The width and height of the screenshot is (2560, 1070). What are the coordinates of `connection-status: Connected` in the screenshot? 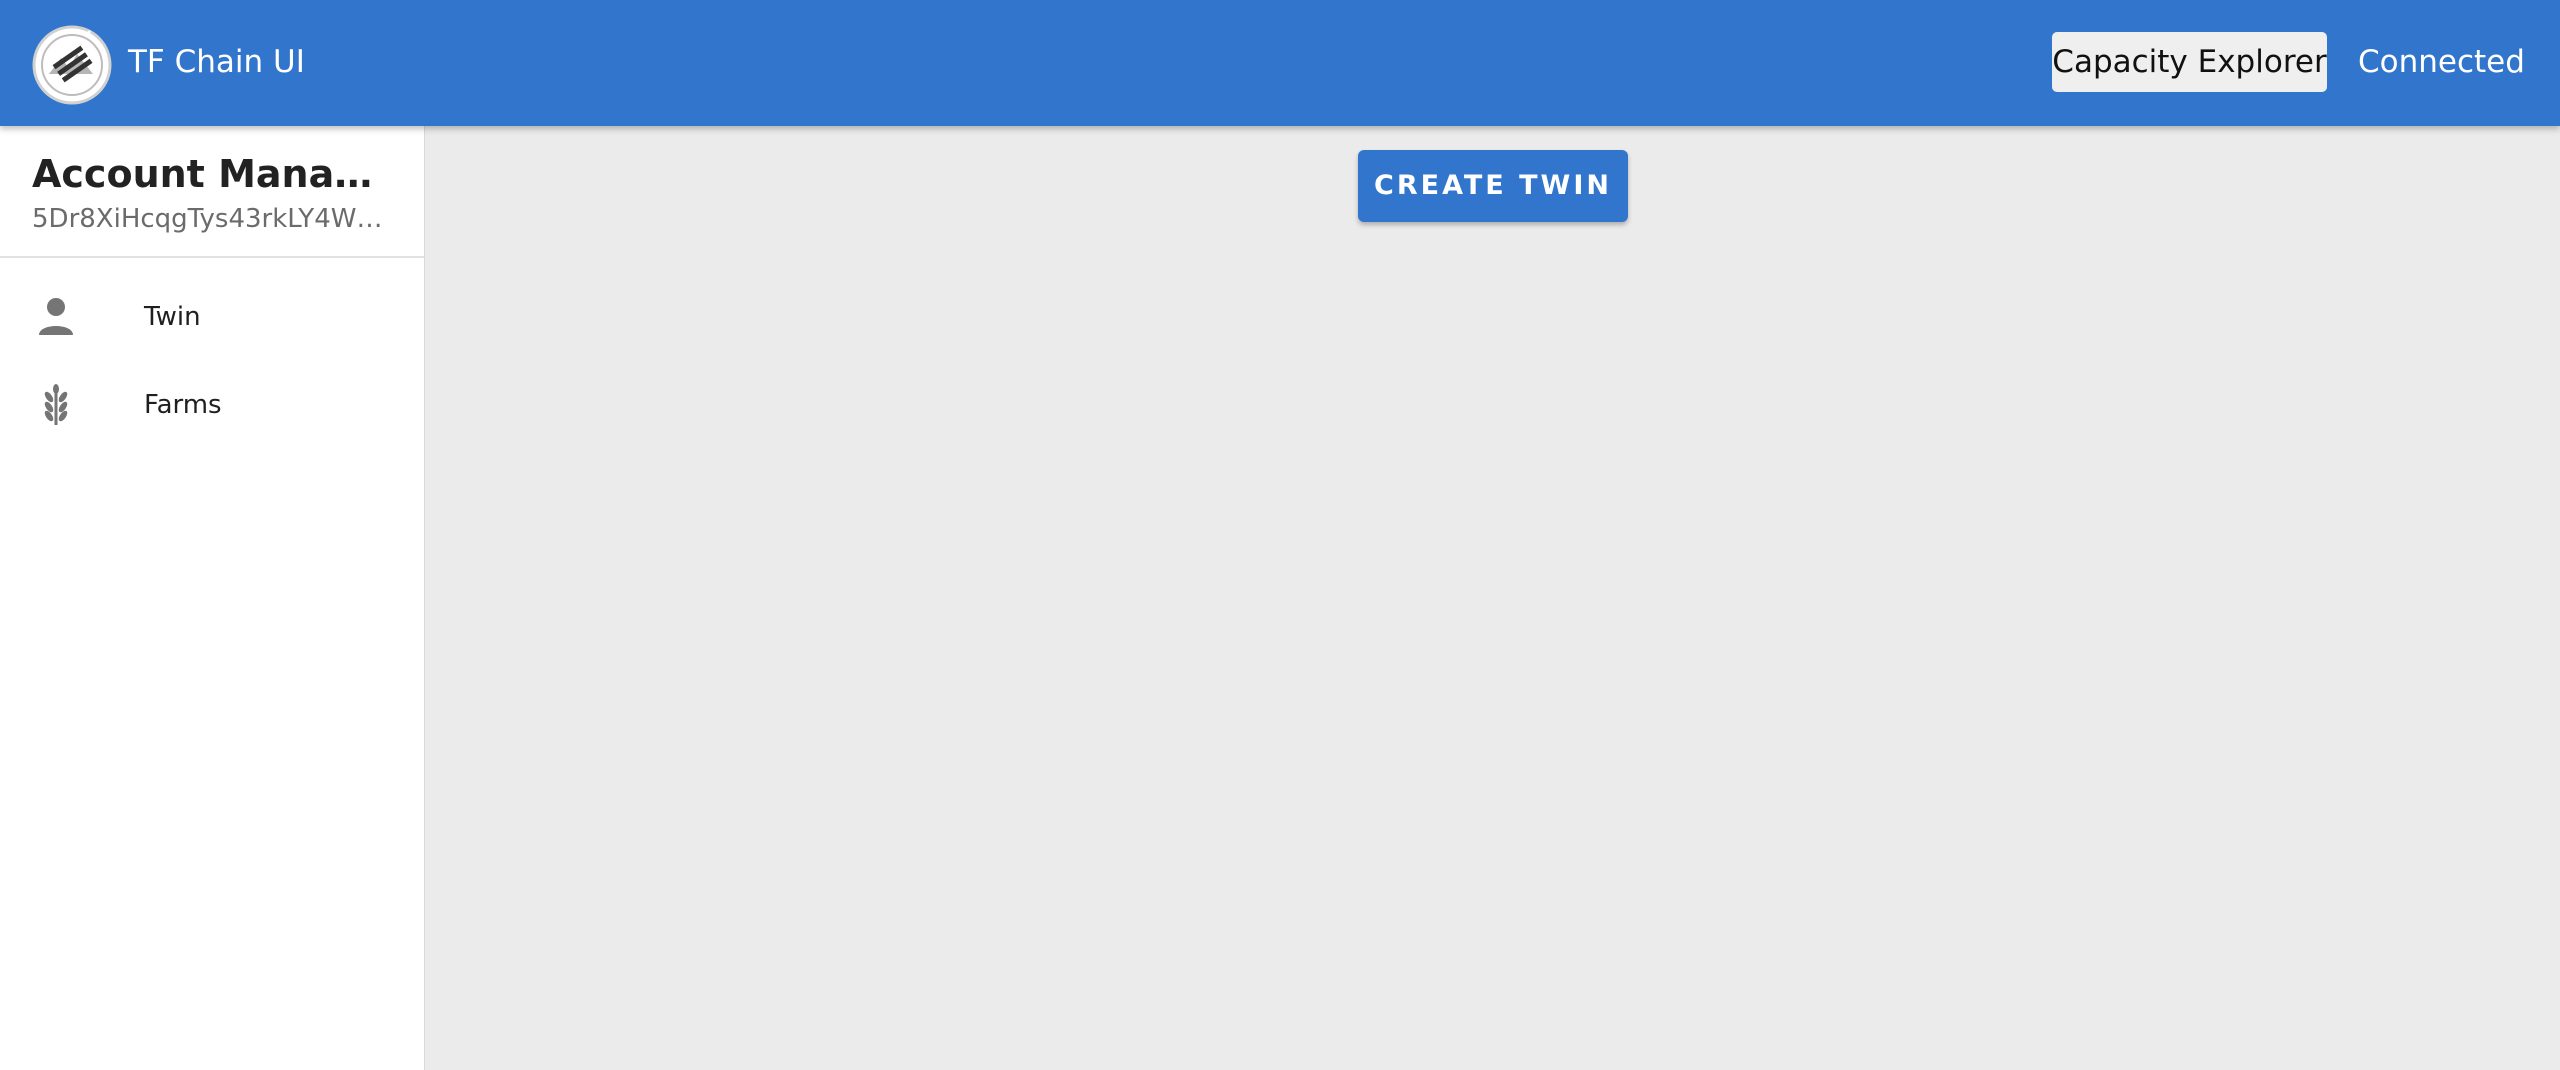 It's located at (2441, 62).